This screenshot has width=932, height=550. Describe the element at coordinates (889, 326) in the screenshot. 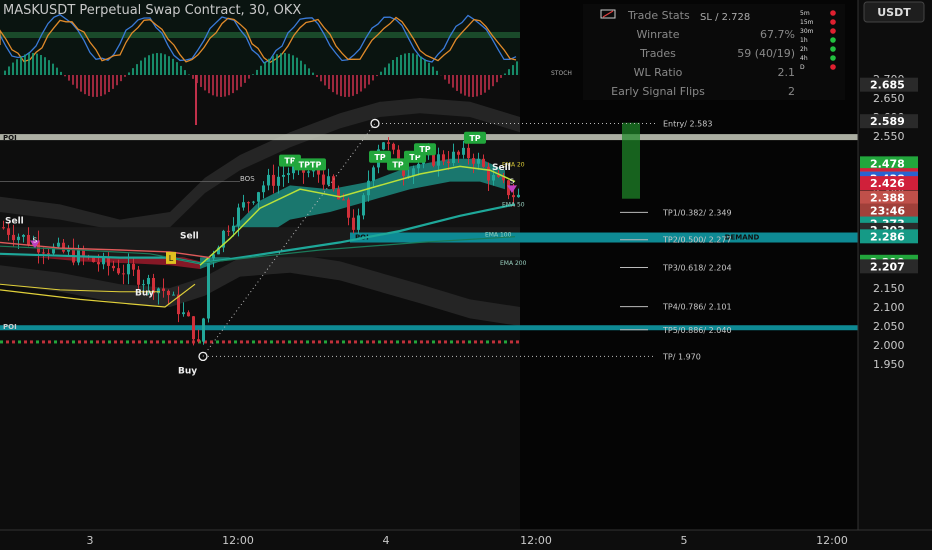

I see `y-tick-label: 2.050` at that location.